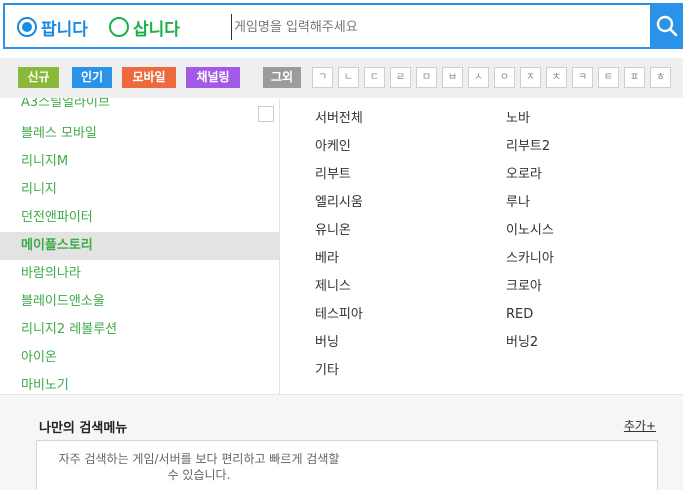 Image resolution: width=683 pixels, height=490 pixels. What do you see at coordinates (519, 315) in the screenshot?
I see `server-item: RED` at bounding box center [519, 315].